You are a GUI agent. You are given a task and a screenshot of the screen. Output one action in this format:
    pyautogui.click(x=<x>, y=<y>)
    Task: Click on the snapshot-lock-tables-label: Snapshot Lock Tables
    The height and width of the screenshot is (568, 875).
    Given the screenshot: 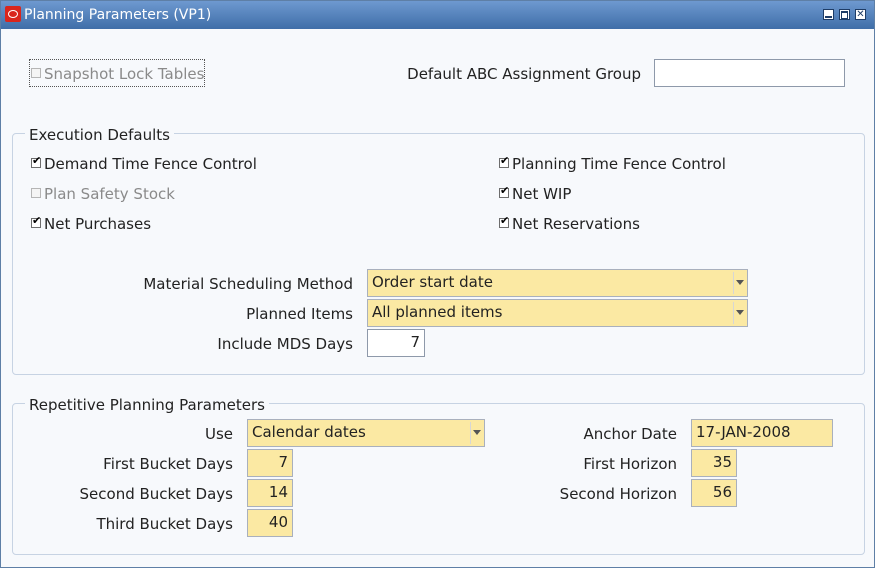 What is the action you would take?
    pyautogui.click(x=124, y=74)
    